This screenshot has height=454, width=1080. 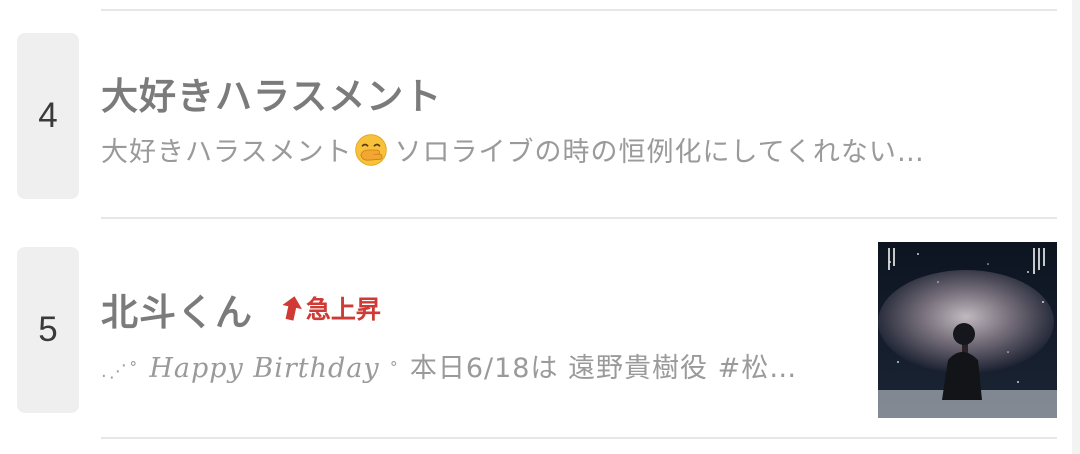 What do you see at coordinates (177, 312) in the screenshot?
I see `trend-title: 北斗くん` at bounding box center [177, 312].